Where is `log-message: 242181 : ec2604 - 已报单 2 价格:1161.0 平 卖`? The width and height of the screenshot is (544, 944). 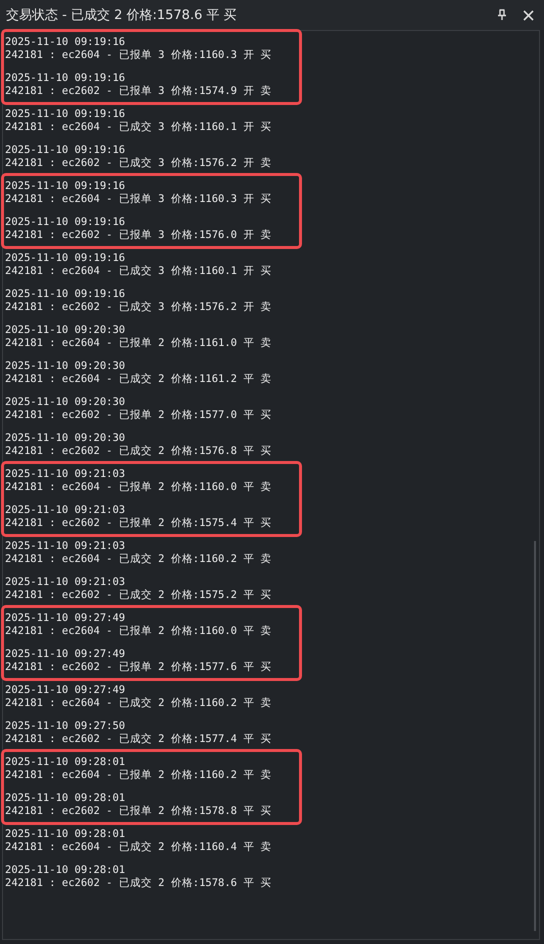
log-message: 242181 : ec2604 - 已报单 2 价格:1161.0 平 卖 is located at coordinates (138, 343).